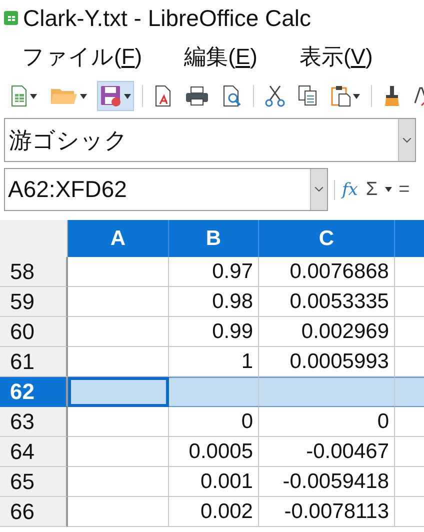  I want to click on table-cell, so click(409, 392).